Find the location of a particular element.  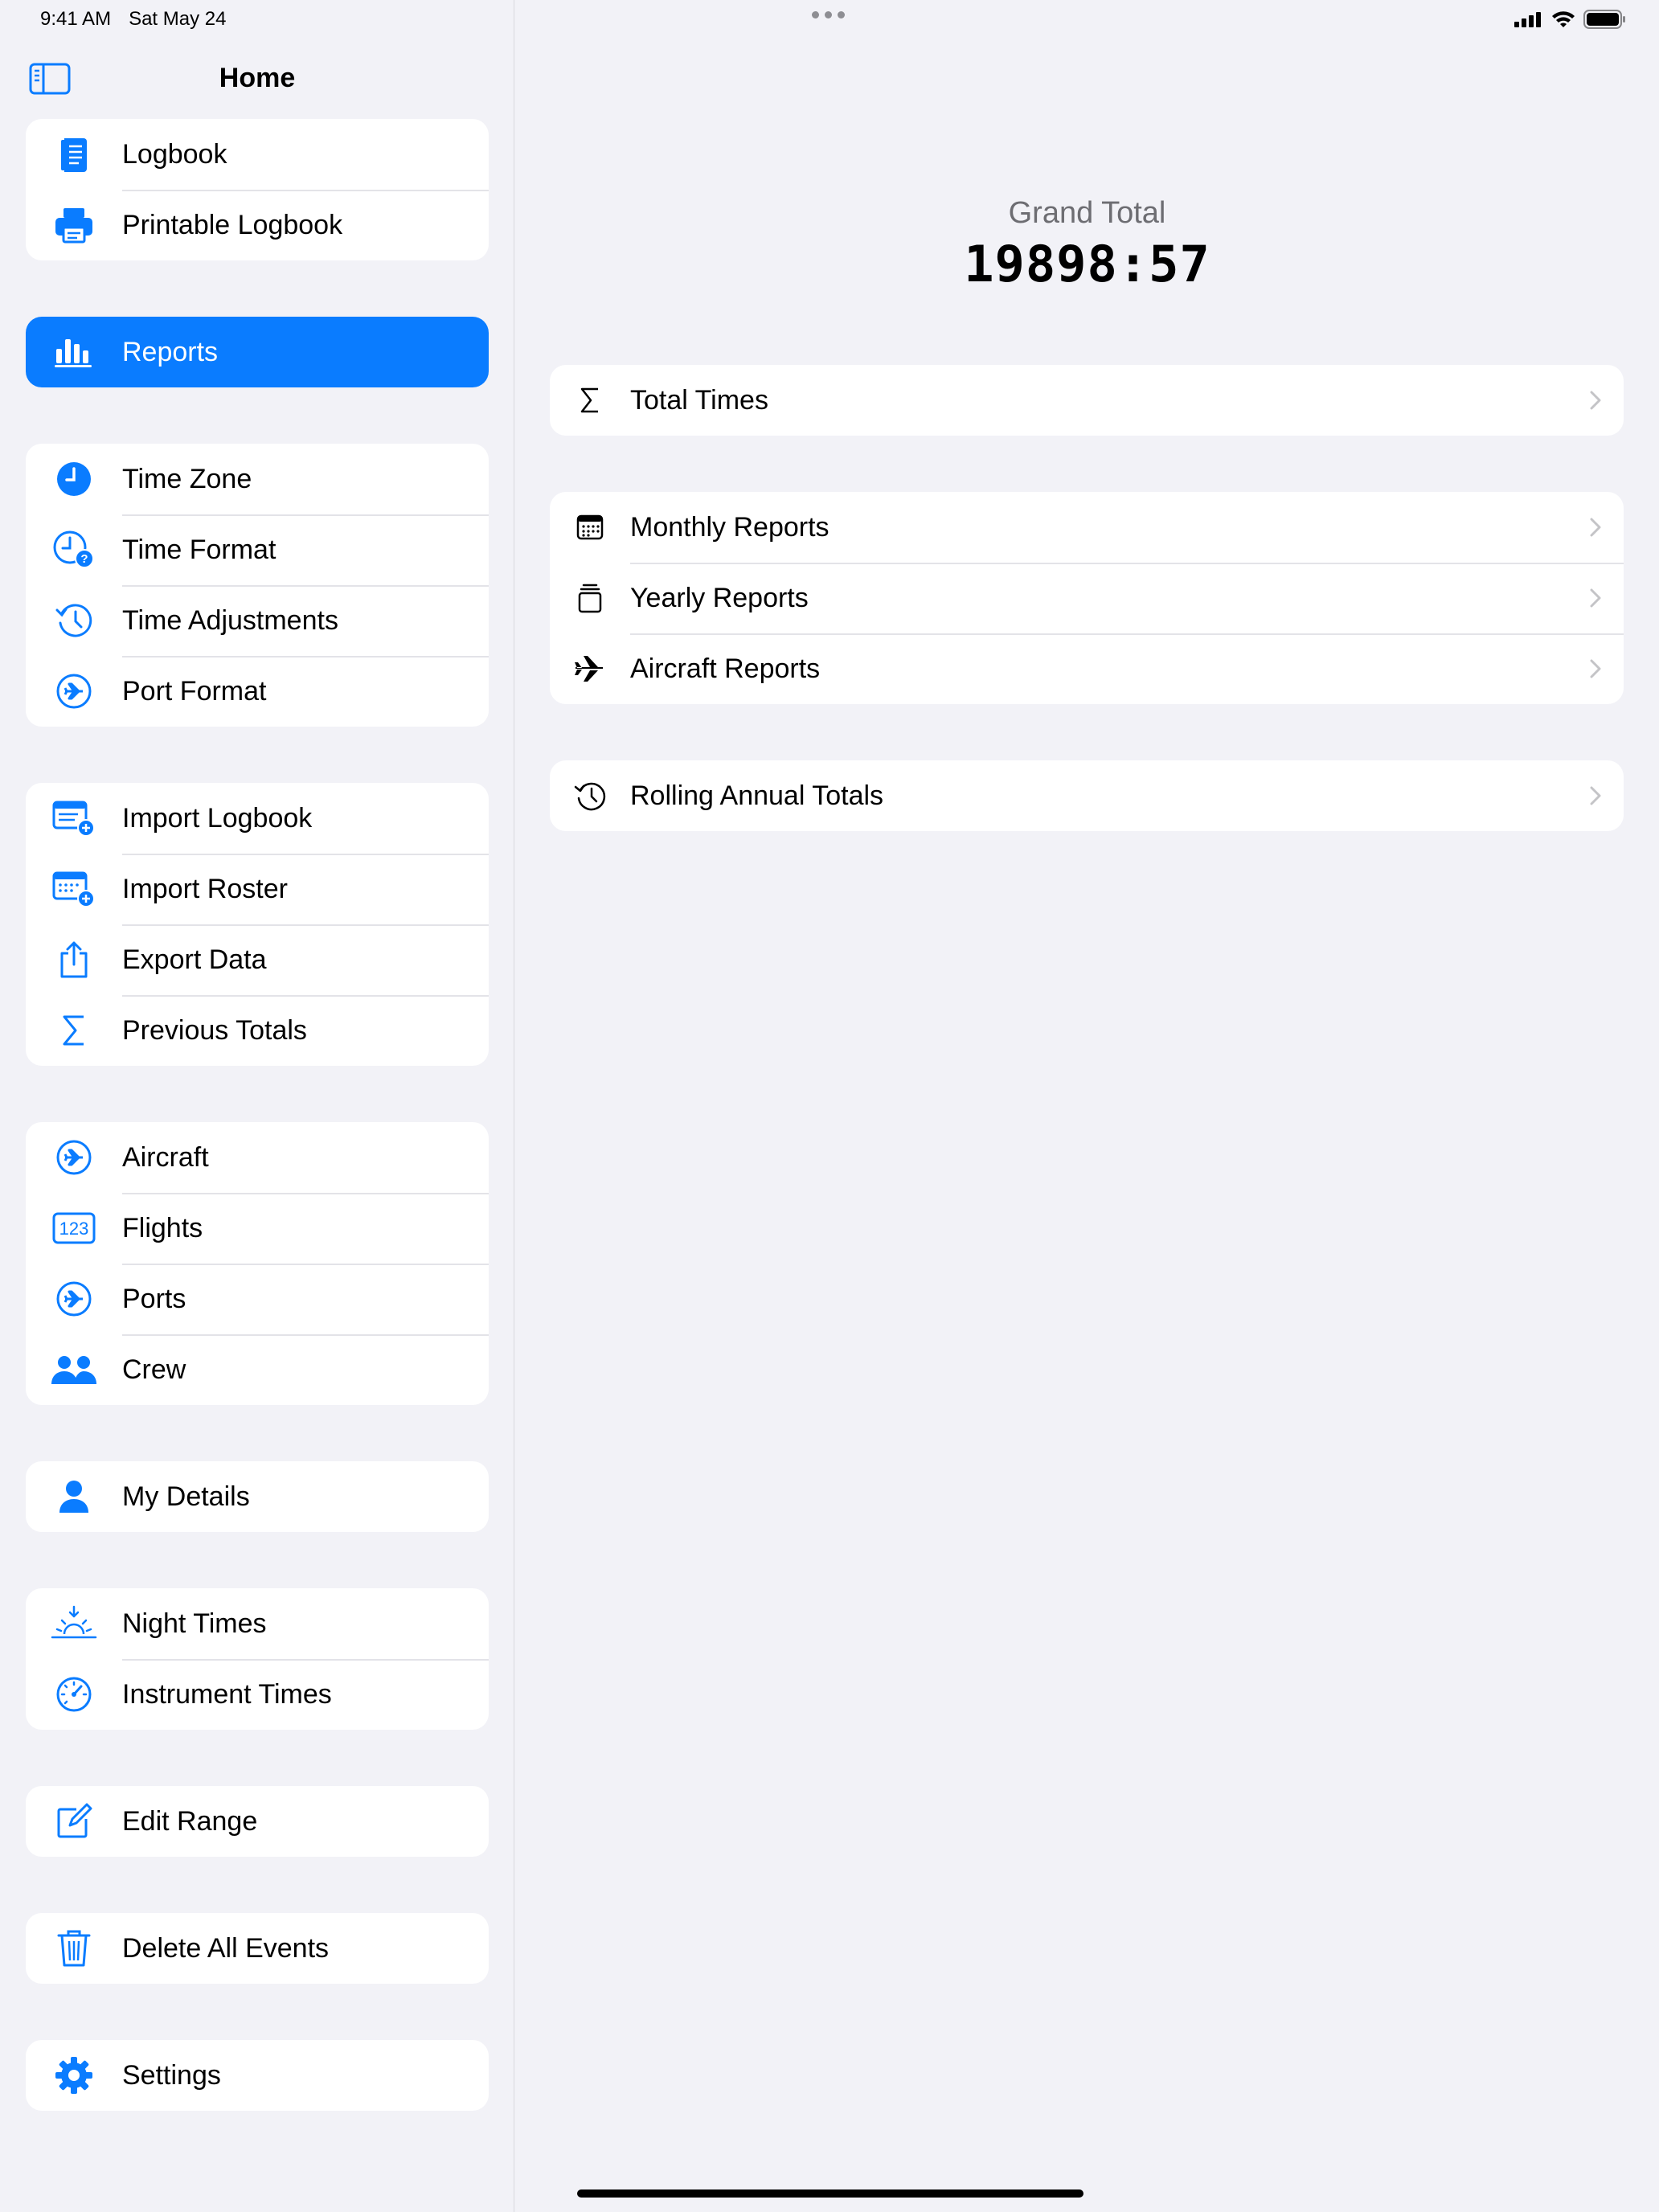

sidebar-item-label: Night Times is located at coordinates (194, 1623).